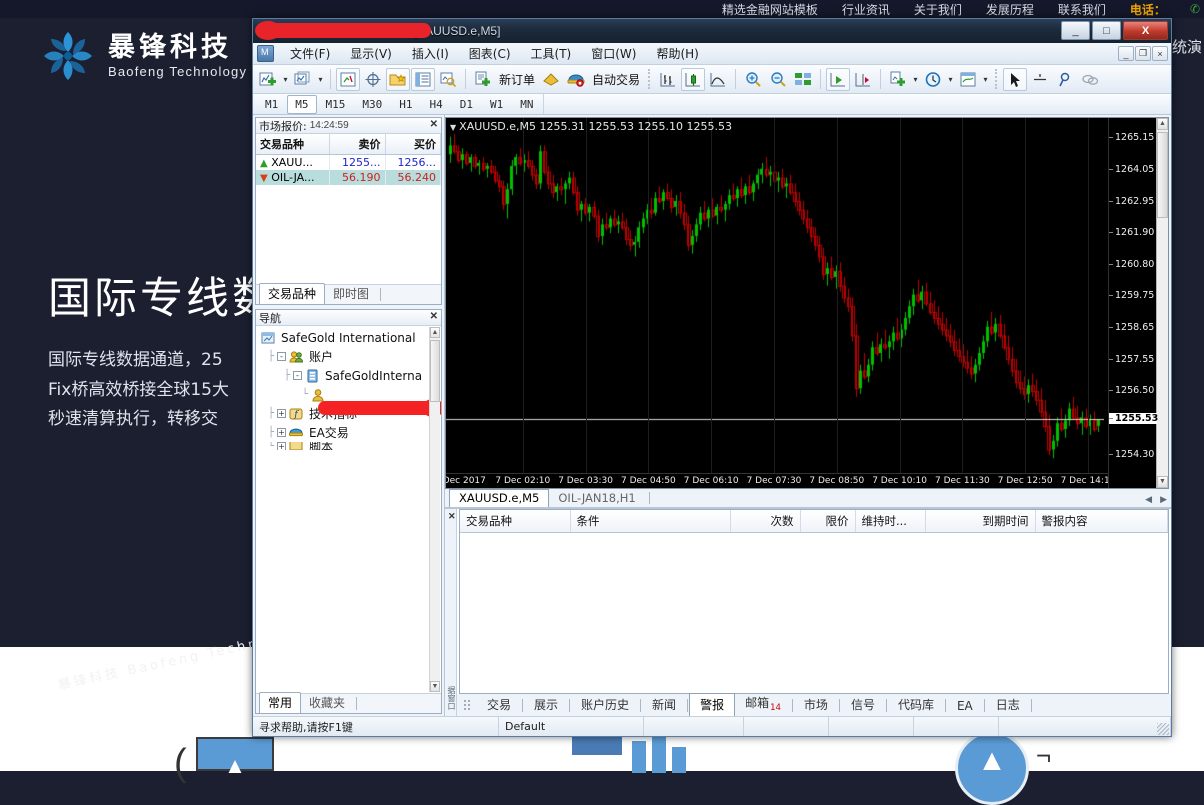  Describe the element at coordinates (778, 79) in the screenshot. I see `zoom-out-icon` at that location.